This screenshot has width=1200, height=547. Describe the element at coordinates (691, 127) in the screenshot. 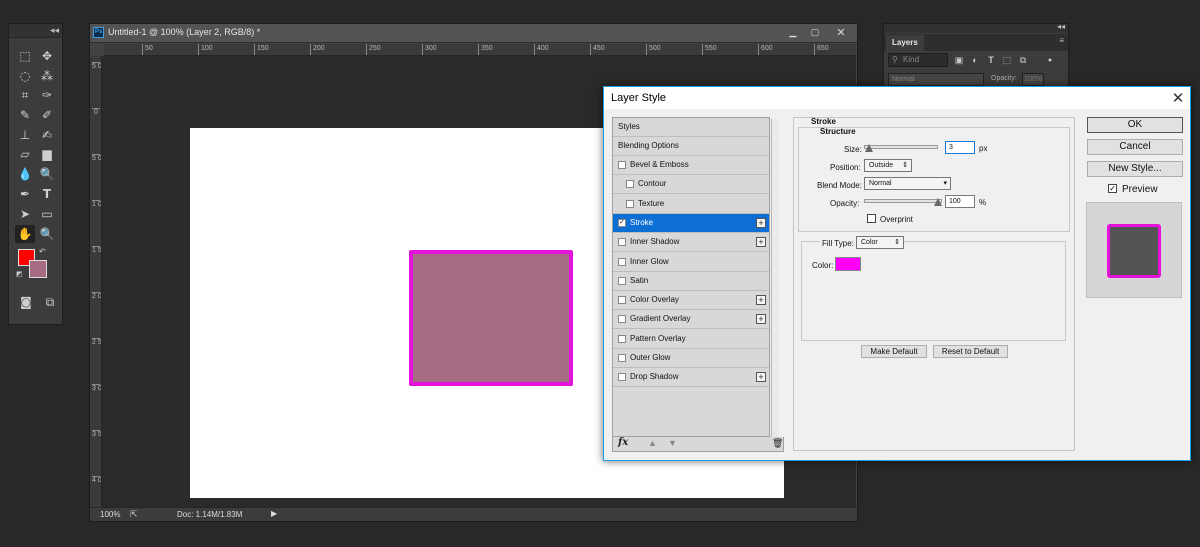

I see `styles-item: Styles` at that location.